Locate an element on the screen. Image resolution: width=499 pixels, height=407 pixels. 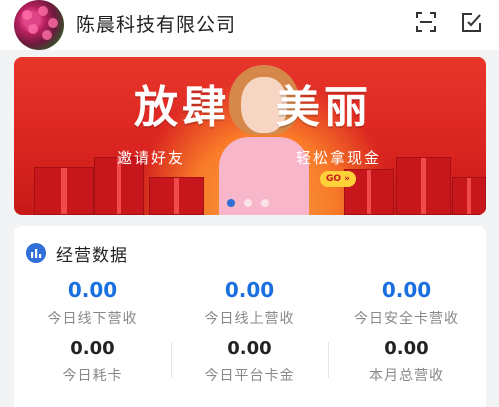
carousel-dots is located at coordinates (252, 199).